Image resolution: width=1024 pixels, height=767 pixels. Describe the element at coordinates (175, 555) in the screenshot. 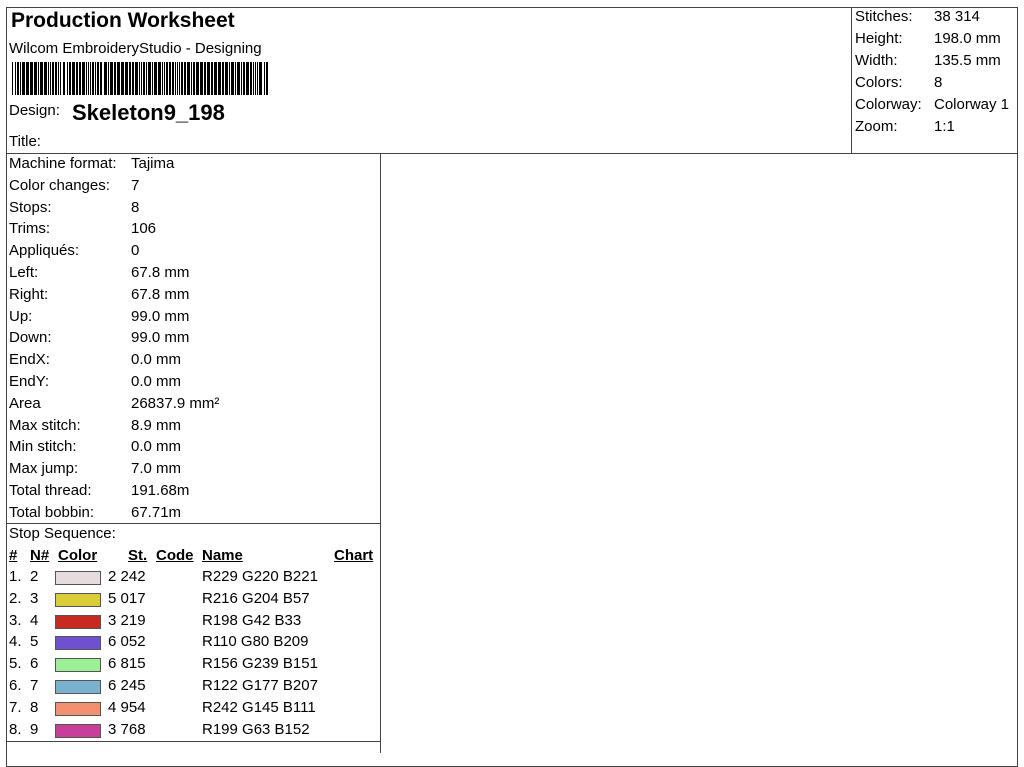

I see `column-header-code: Code` at that location.